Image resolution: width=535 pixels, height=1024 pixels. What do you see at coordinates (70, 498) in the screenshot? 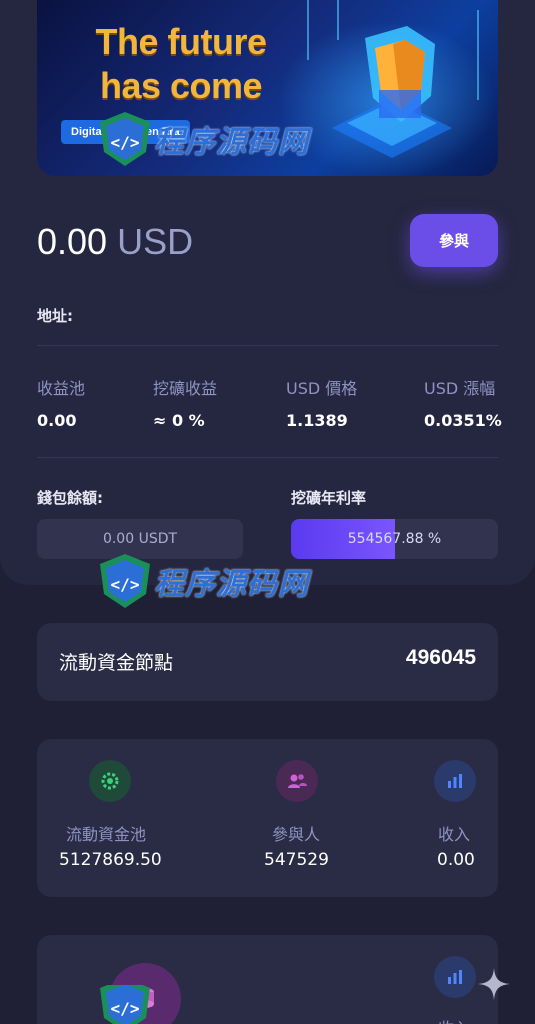
I see `wallet-balance-label: 錢包餘額:` at bounding box center [70, 498].